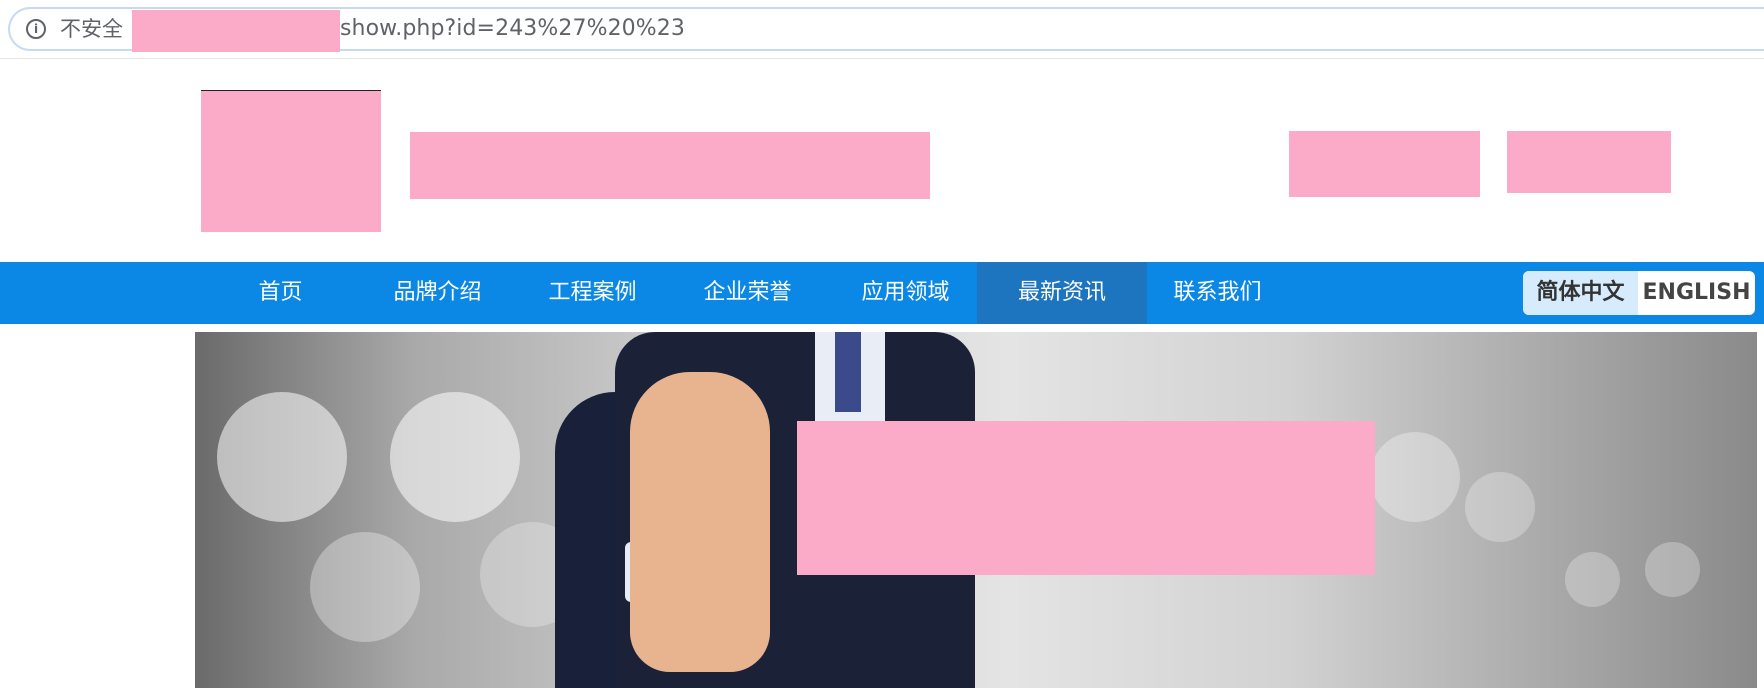 This screenshot has height=688, width=1764. I want to click on company-name-redacted, so click(670, 165).